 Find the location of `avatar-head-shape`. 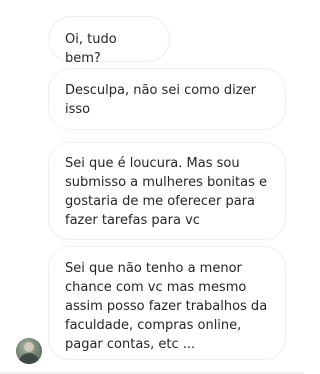

avatar-head-shape is located at coordinates (29, 347).